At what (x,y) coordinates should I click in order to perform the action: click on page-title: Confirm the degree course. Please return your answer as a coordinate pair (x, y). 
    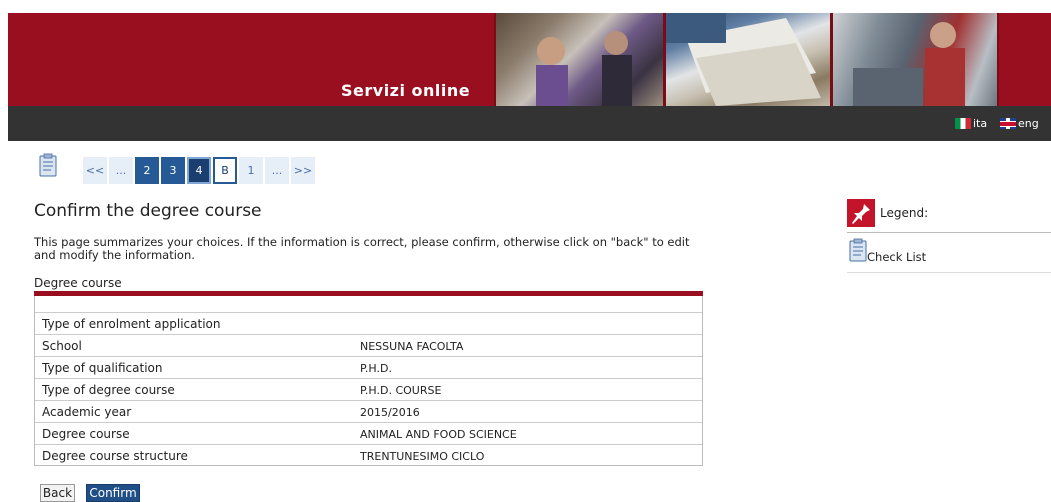
    Looking at the image, I should click on (148, 211).